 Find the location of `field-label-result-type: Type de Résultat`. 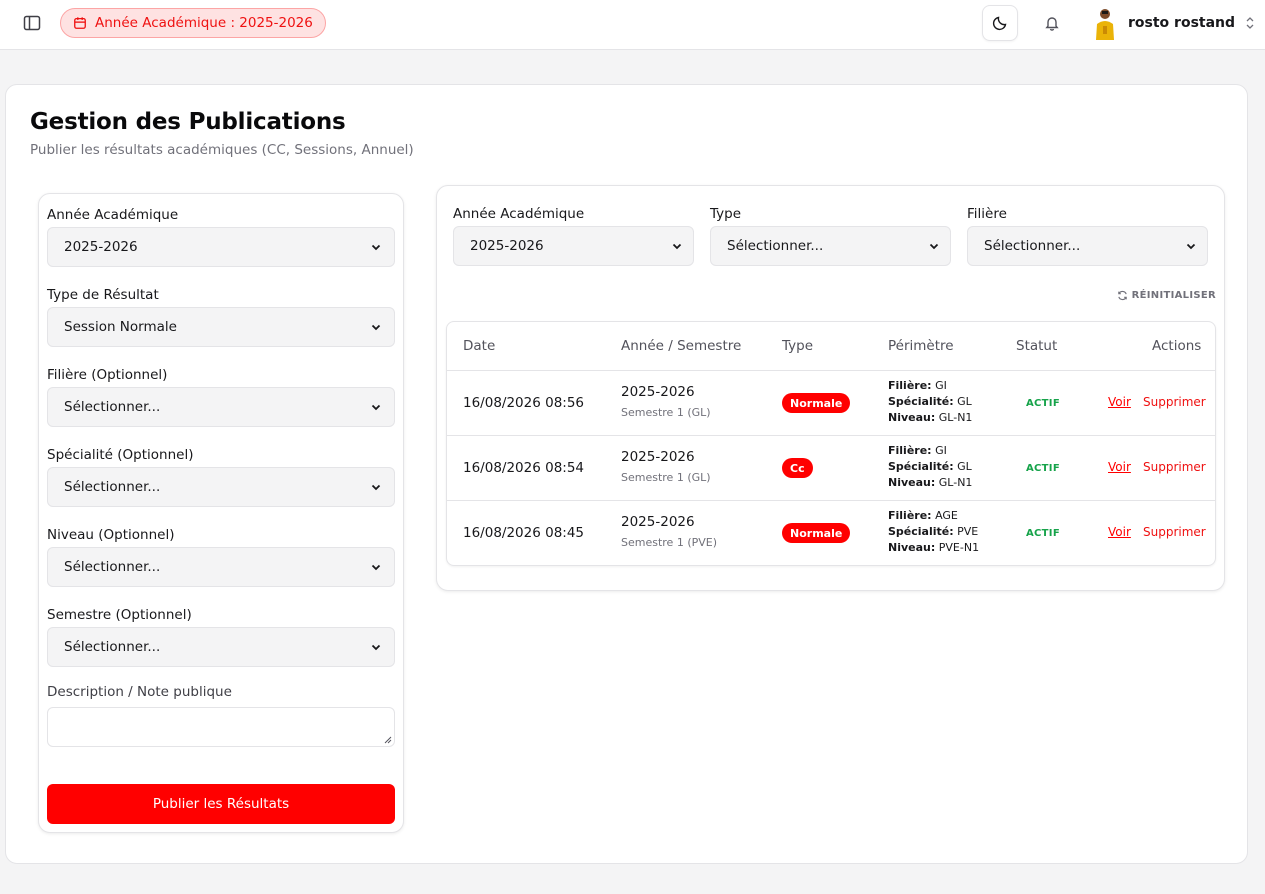

field-label-result-type: Type de Résultat is located at coordinates (103, 295).